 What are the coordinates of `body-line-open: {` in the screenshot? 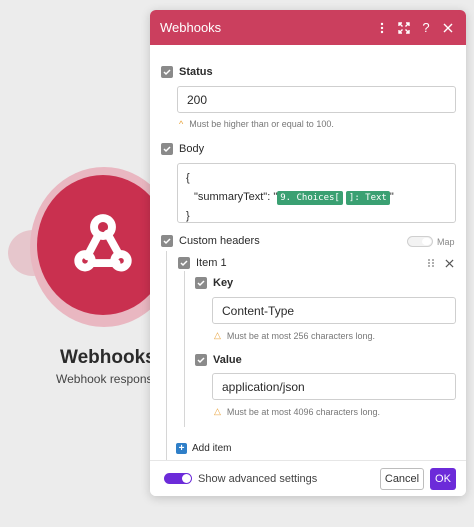 It's located at (188, 178).